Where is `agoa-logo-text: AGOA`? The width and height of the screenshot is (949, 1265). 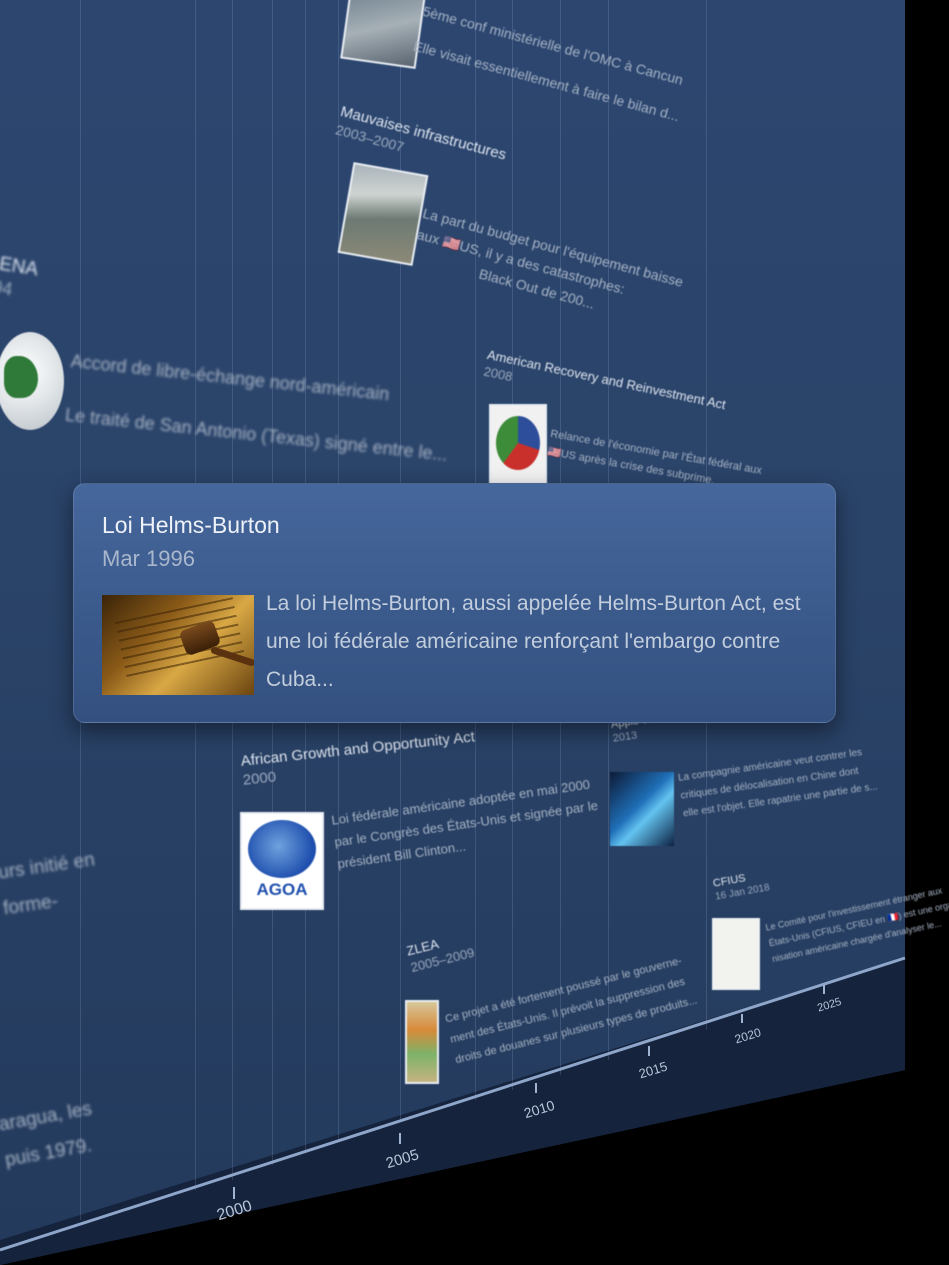
agoa-logo-text: AGOA is located at coordinates (282, 889).